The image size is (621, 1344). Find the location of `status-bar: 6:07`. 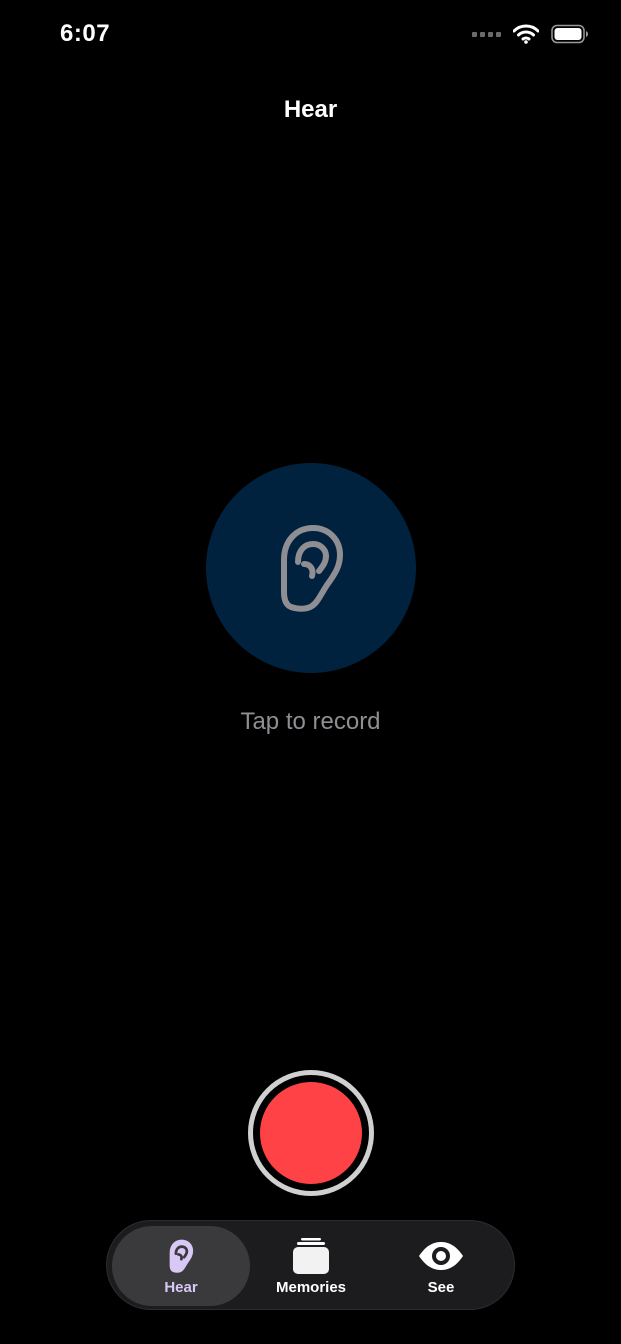

status-bar: 6:07 is located at coordinates (310, 35).